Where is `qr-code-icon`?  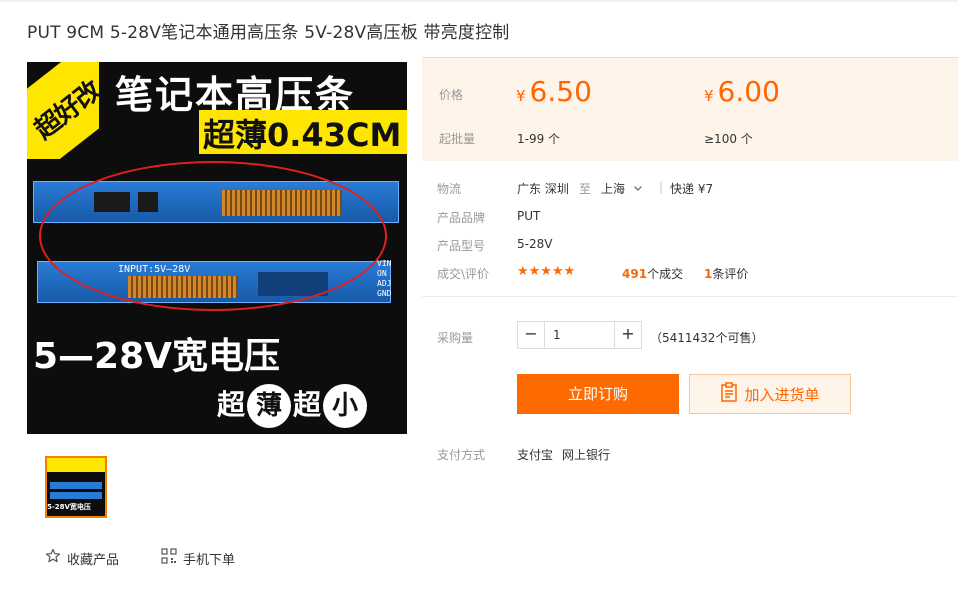
qr-code-icon is located at coordinates (169, 558).